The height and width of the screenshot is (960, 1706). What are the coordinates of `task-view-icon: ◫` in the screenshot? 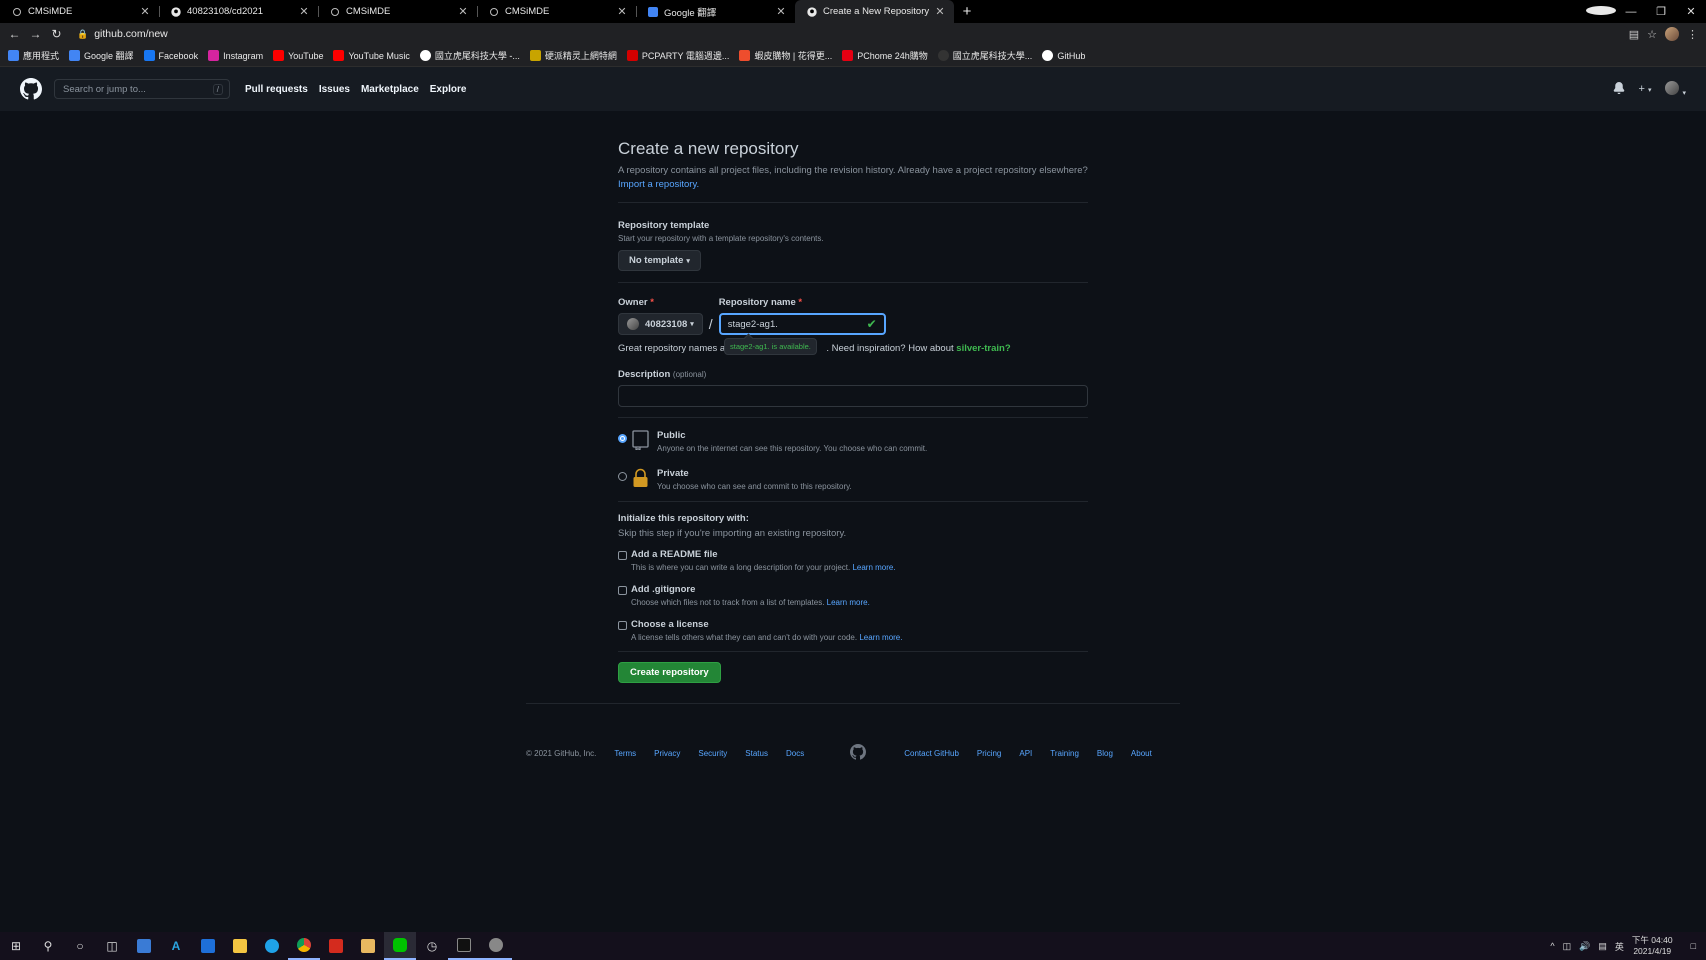 It's located at (112, 946).